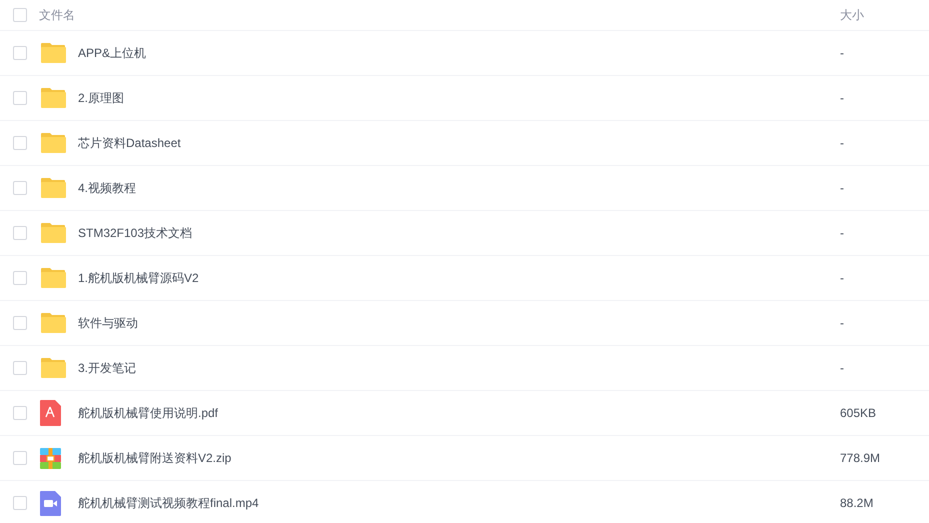 This screenshot has width=929, height=523. What do you see at coordinates (459, 233) in the screenshot?
I see `file-name: STM32F103技术文档` at bounding box center [459, 233].